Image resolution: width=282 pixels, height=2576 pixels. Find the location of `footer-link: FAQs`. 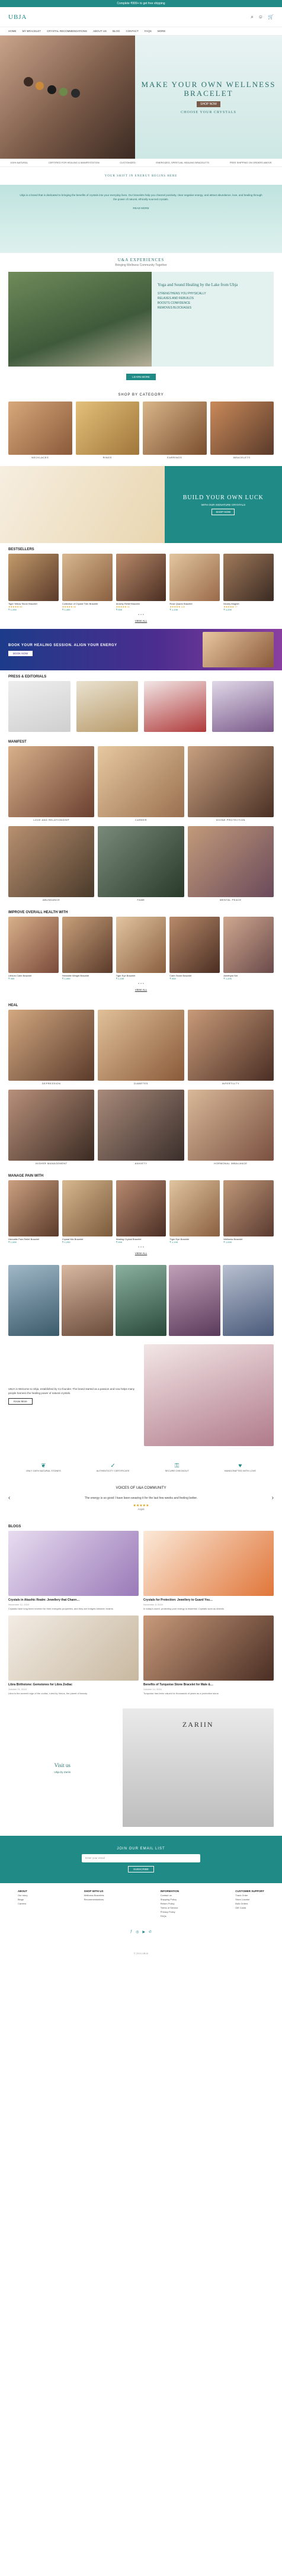

footer-link: FAQs is located at coordinates (170, 1916).